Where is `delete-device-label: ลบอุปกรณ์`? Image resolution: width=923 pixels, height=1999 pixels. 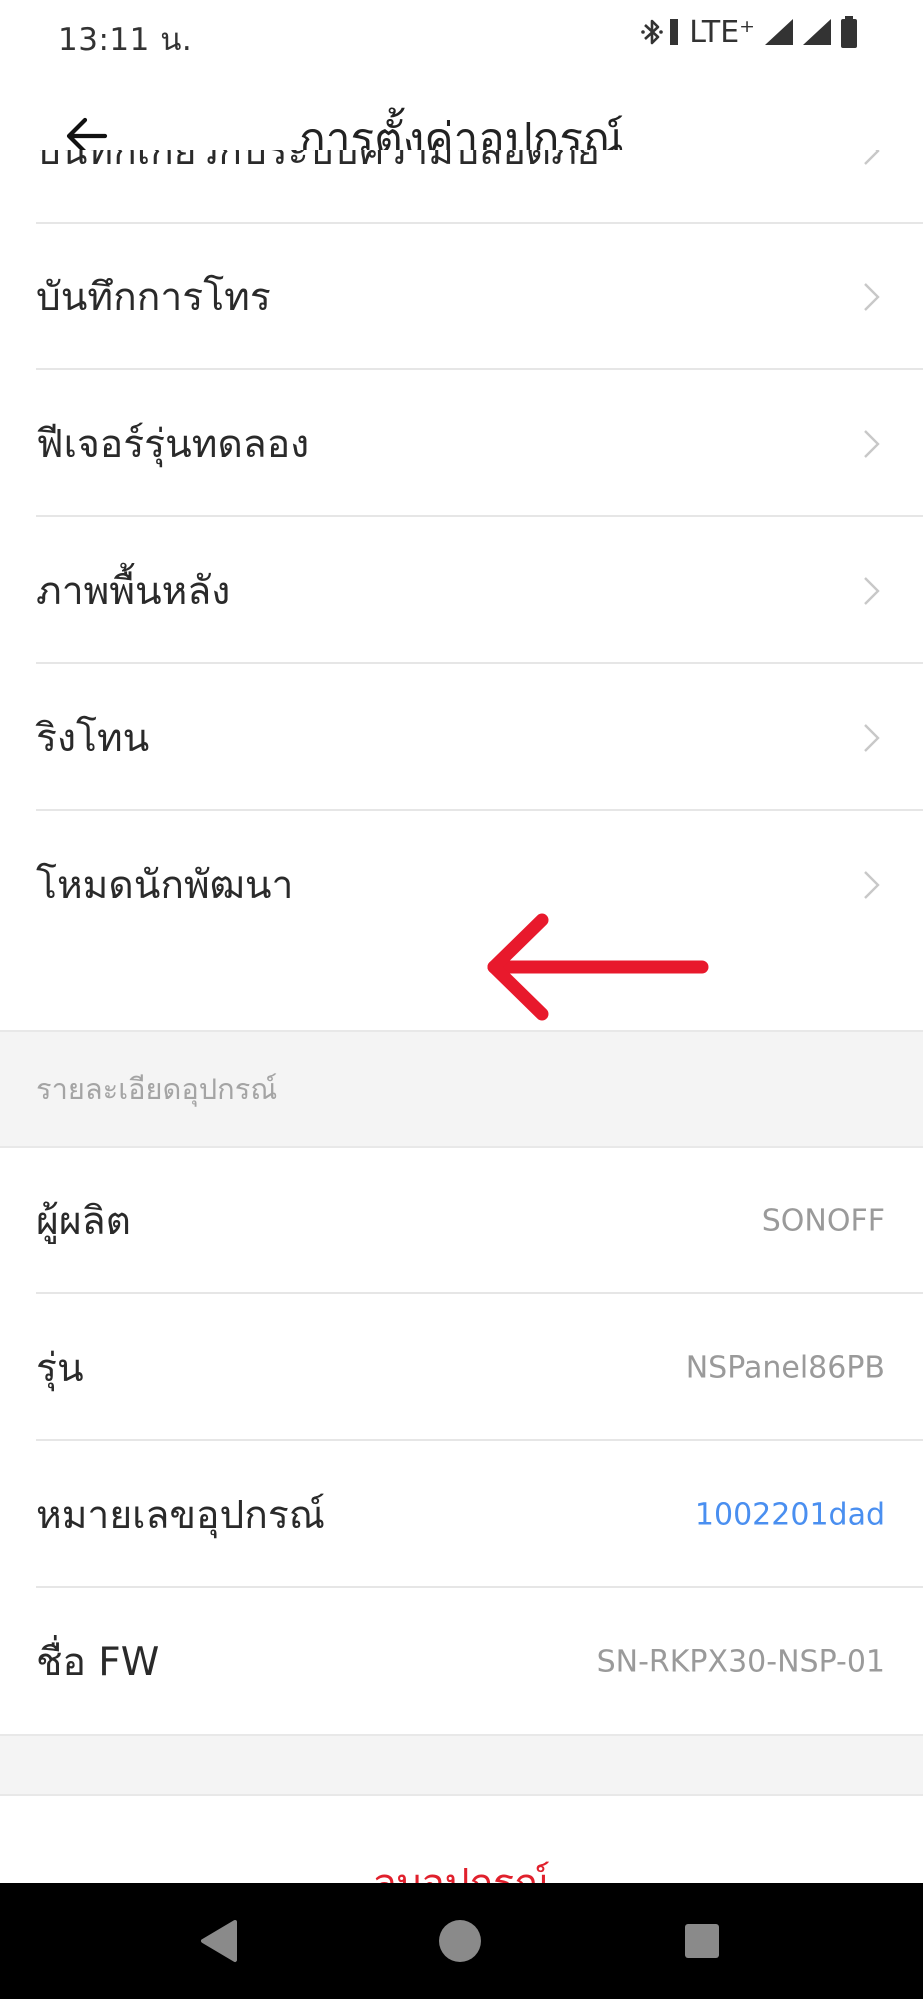 delete-device-label: ลบอุปกรณ์ is located at coordinates (462, 1867).